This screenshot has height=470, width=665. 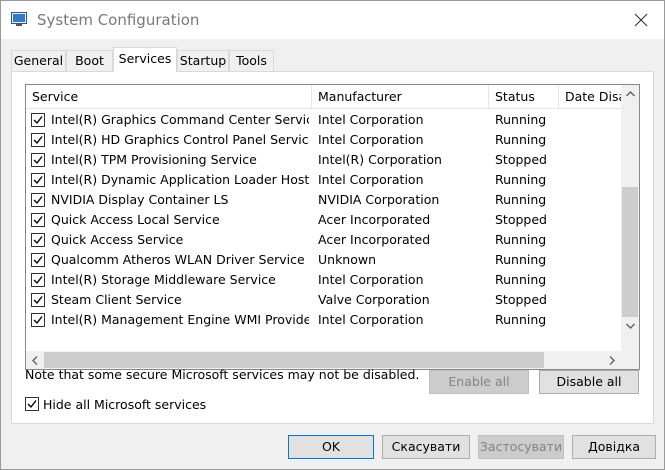 I want to click on horizontal-scroll-thumb, so click(x=294, y=360).